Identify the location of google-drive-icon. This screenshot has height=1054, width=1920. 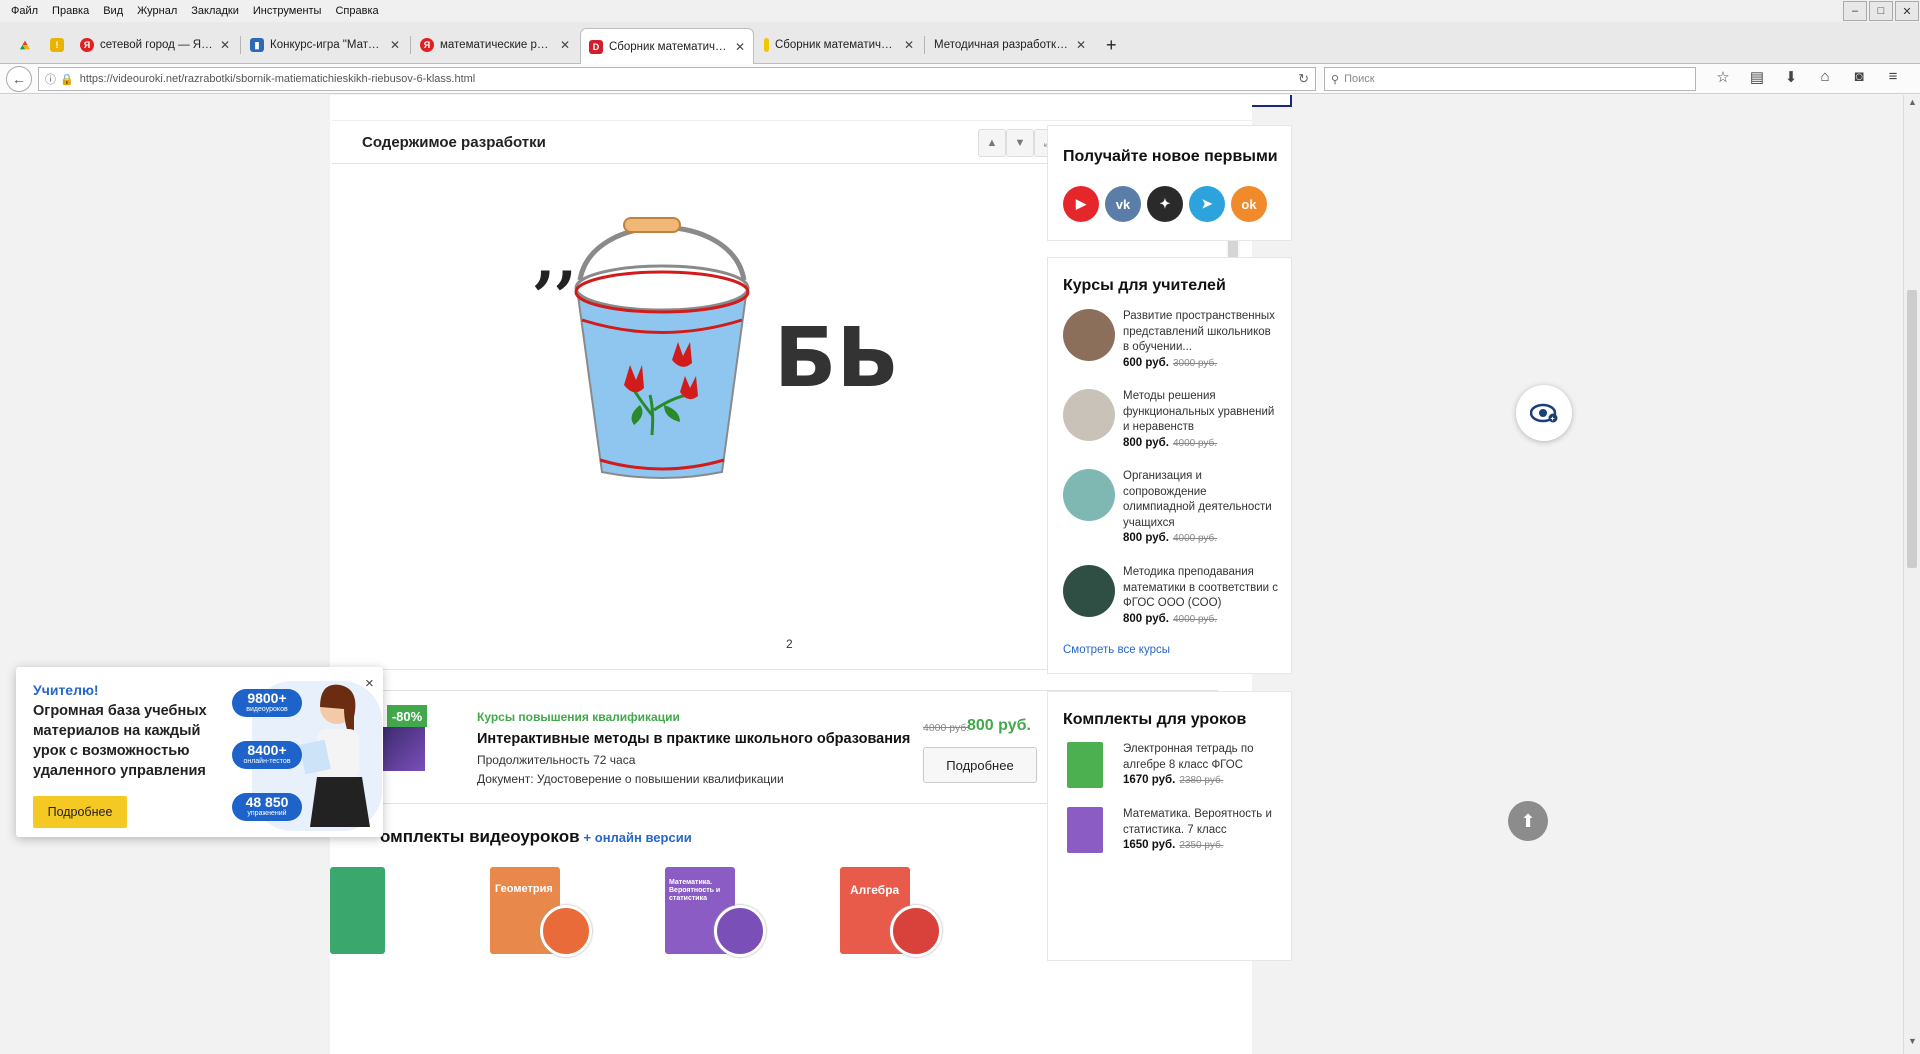
(25, 45).